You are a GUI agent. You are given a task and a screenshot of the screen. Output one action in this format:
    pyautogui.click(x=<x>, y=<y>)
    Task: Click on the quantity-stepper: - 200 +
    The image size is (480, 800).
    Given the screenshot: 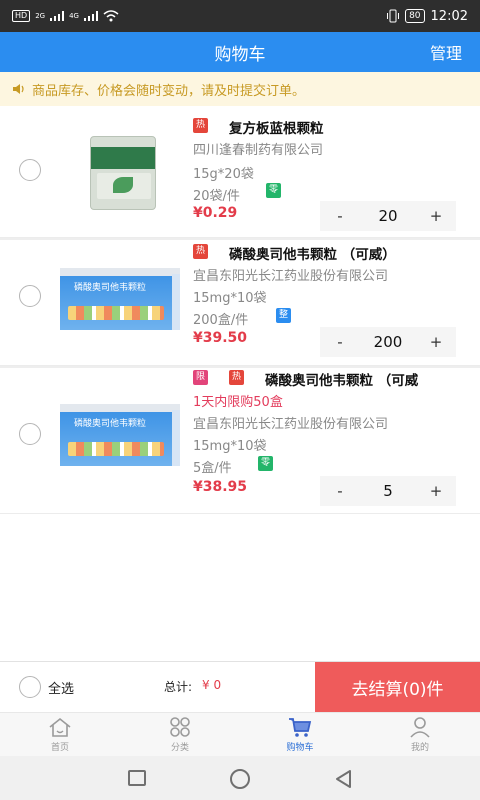 What is the action you would take?
    pyautogui.click(x=388, y=342)
    